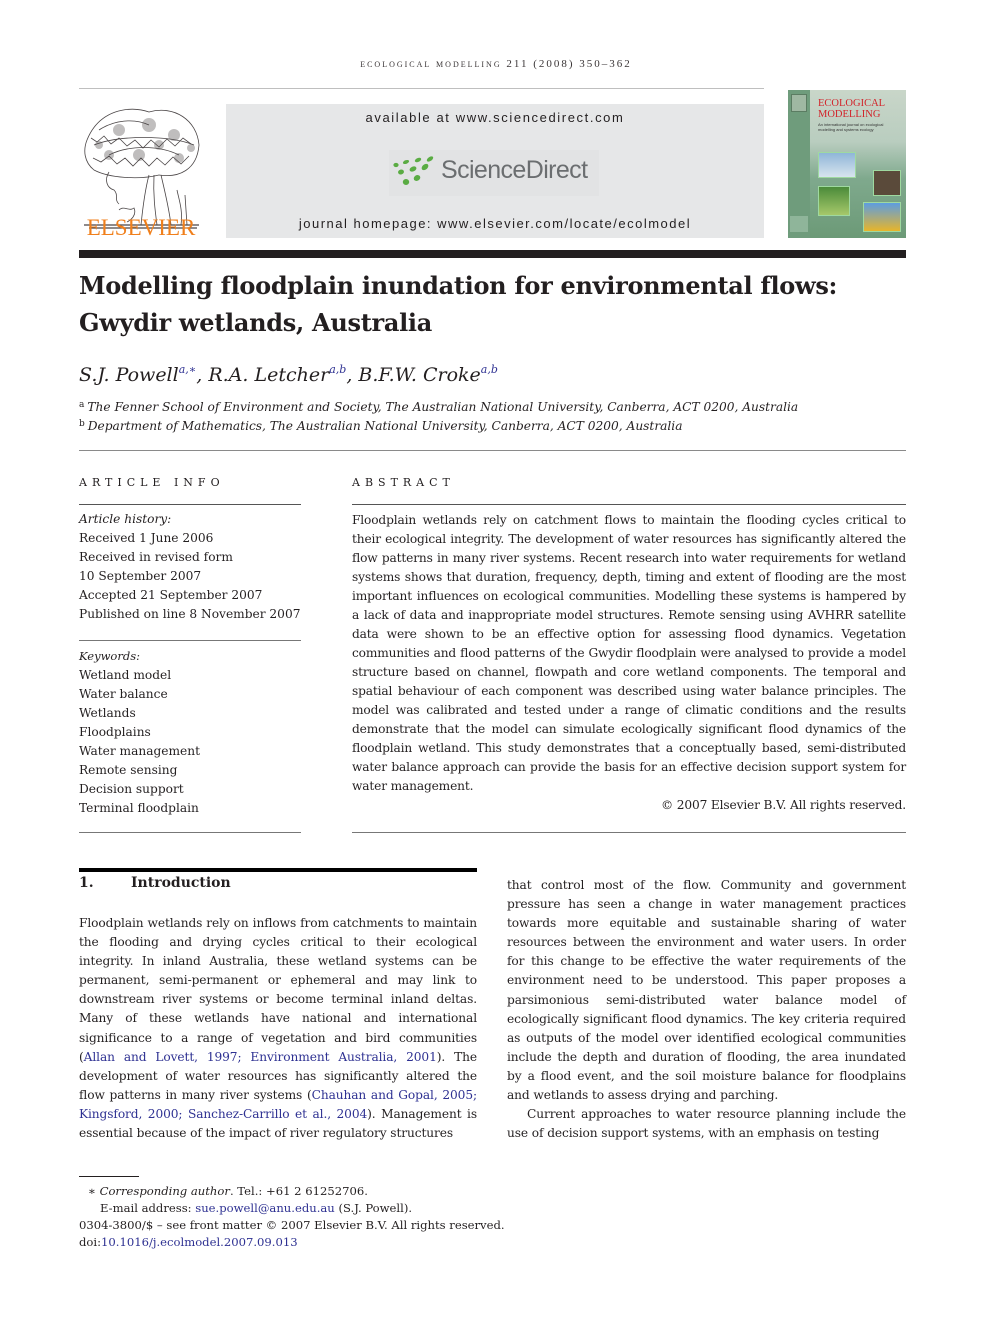  I want to click on cover-photo-landscape, so click(837, 165).